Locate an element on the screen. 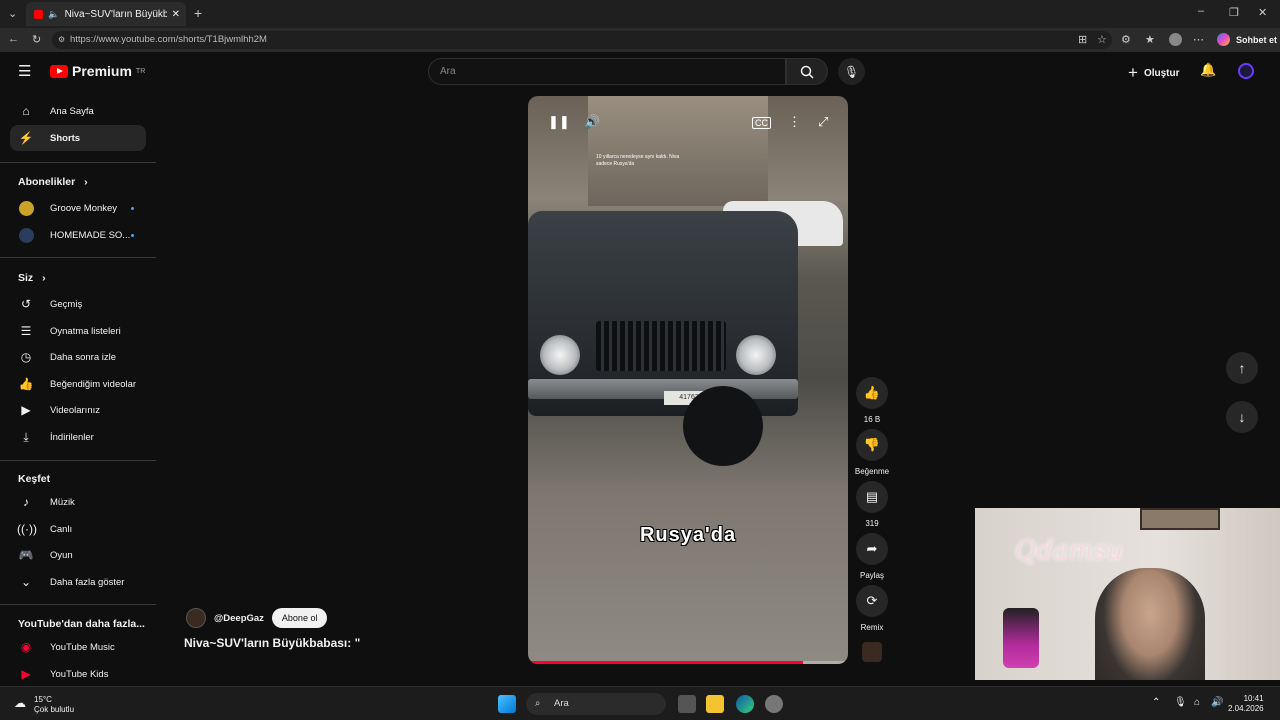  dislike-button: 👎 Beğenme is located at coordinates (872, 452).